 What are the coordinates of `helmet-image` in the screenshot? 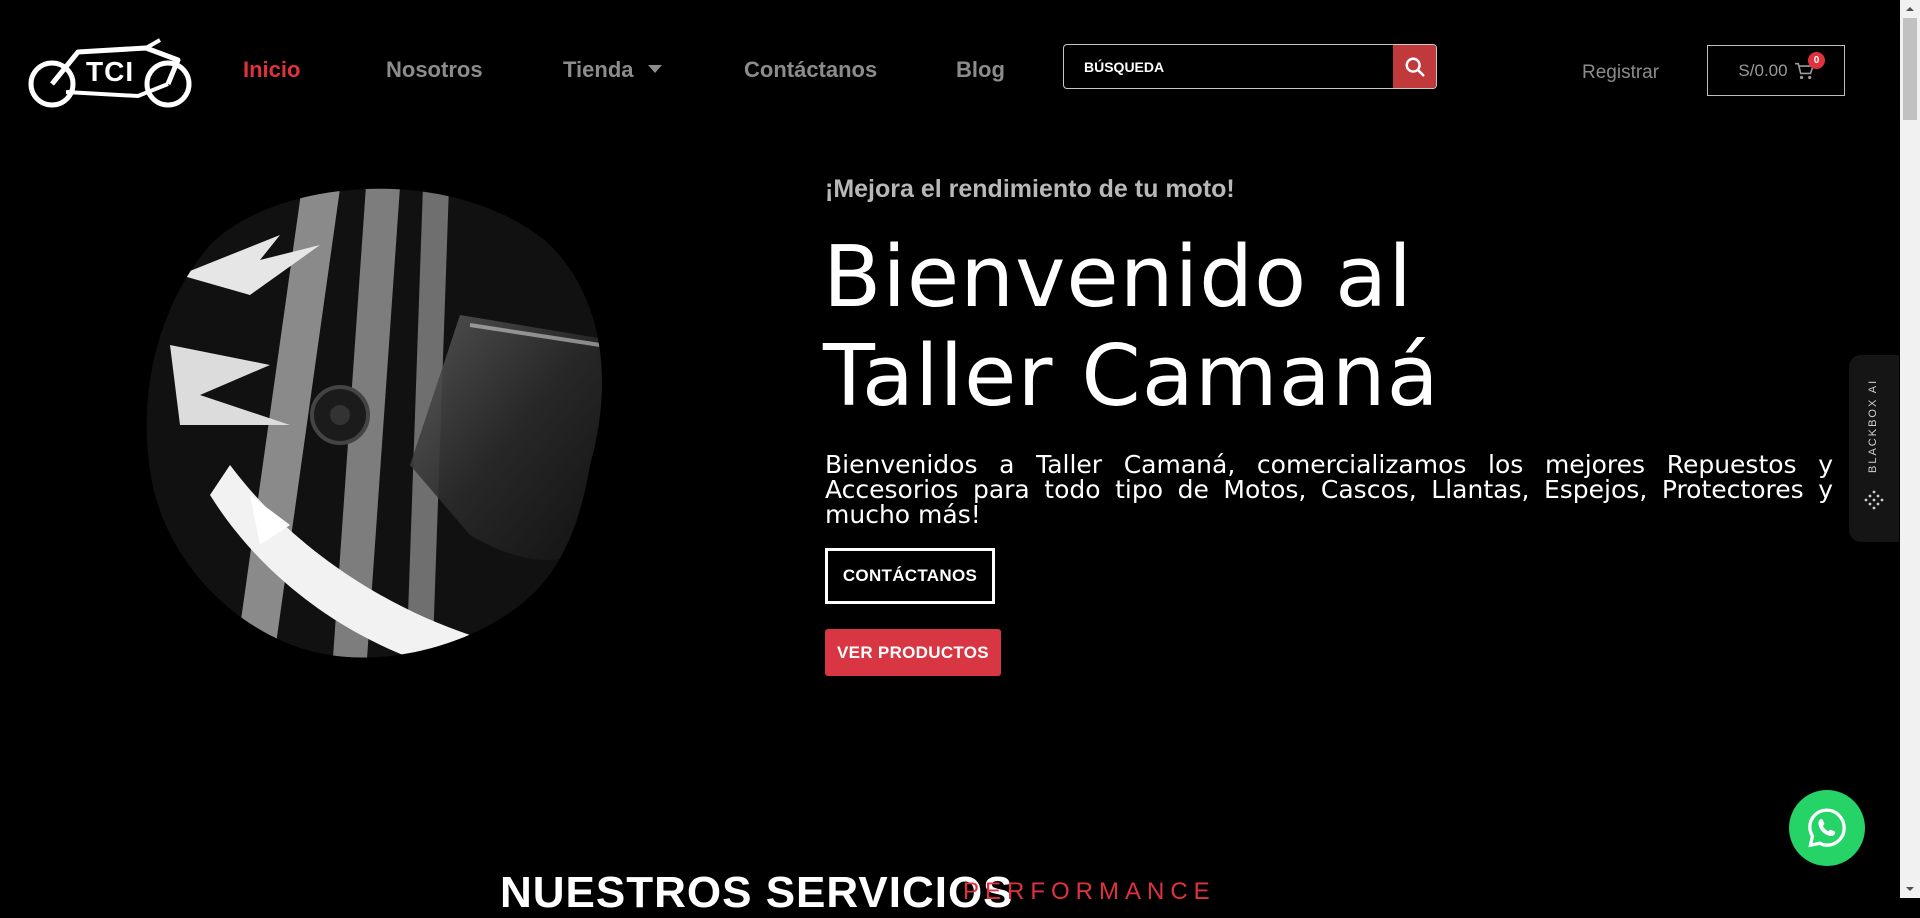 It's located at (375, 417).